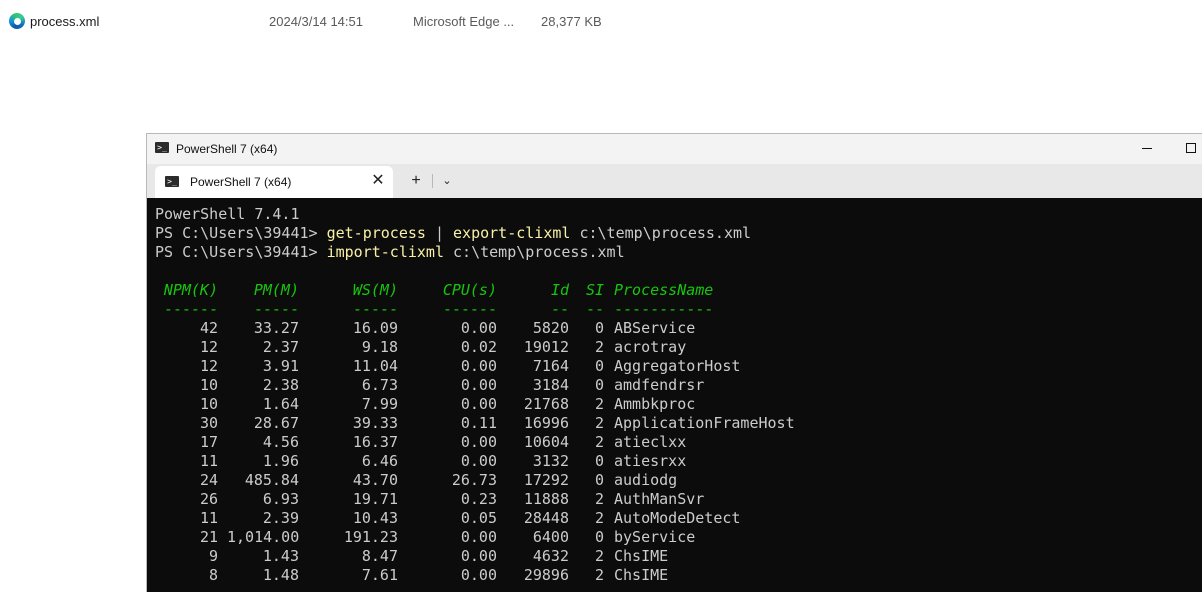  What do you see at coordinates (276, 290) in the screenshot?
I see `header-pm: PM(M)` at bounding box center [276, 290].